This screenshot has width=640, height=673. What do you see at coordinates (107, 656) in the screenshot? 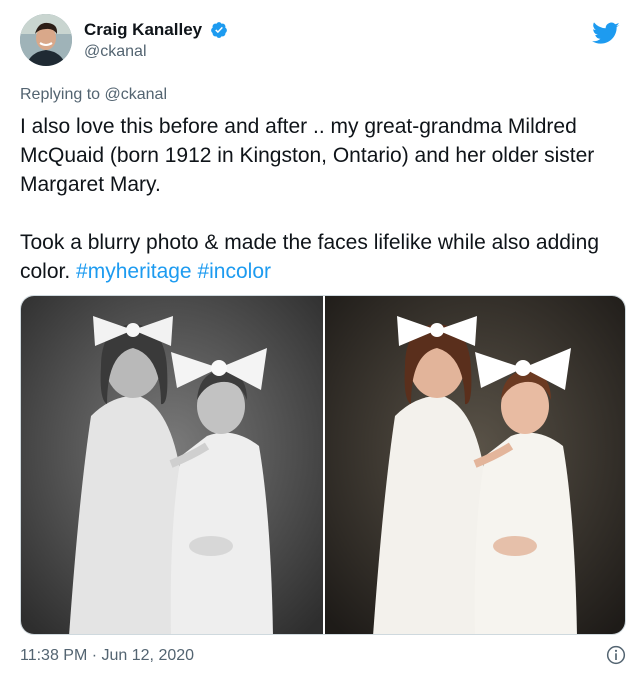
I see `tweet-timestamp: 11:38 PM · Jun 12, 2020` at bounding box center [107, 656].